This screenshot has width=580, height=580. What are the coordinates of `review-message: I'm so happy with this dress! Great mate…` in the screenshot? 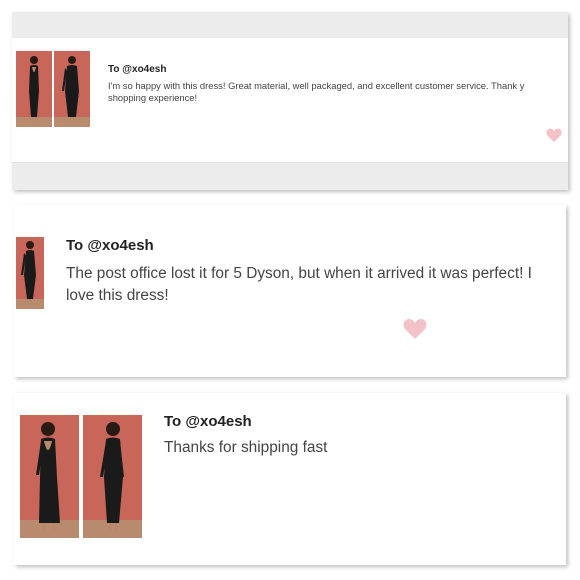 It's located at (337, 92).